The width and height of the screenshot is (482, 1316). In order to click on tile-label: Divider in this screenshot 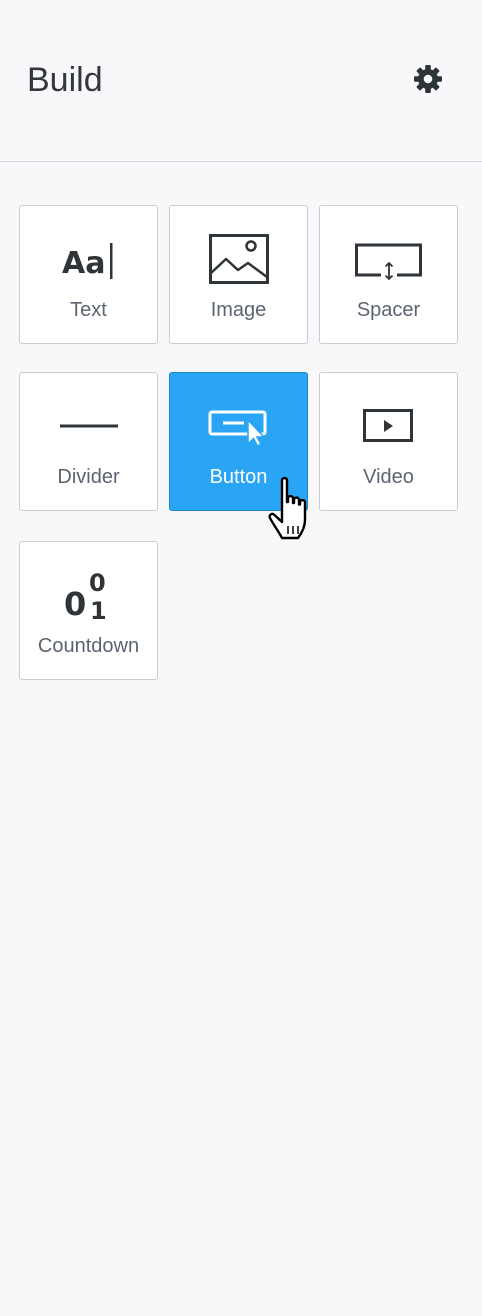, I will do `click(88, 477)`.